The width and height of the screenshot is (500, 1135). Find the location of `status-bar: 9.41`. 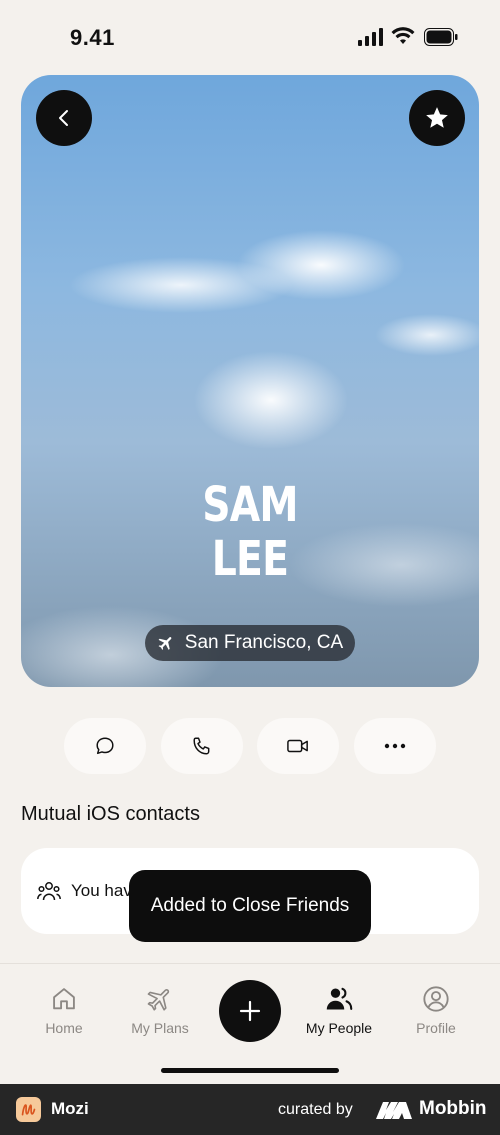

status-bar: 9.41 is located at coordinates (250, 35).